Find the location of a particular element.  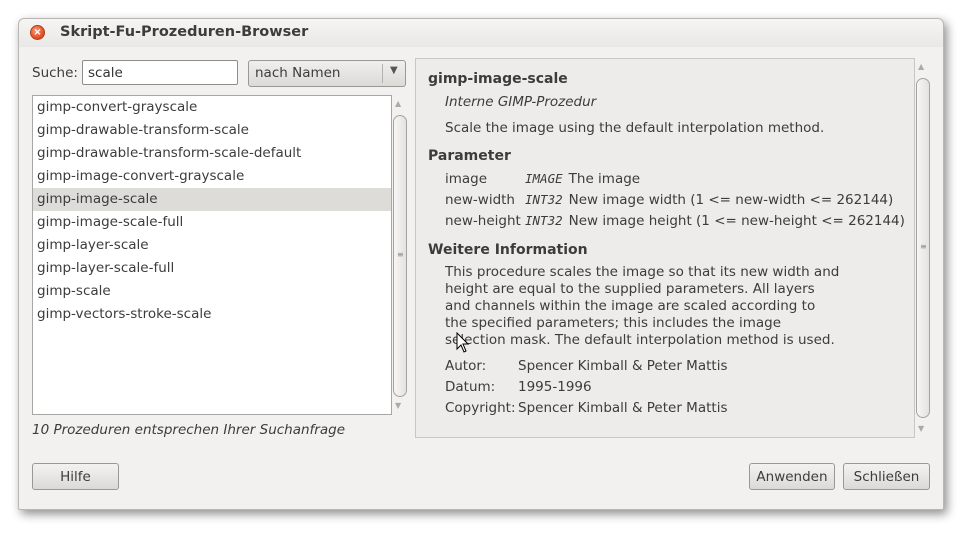

procedure-list-scrollbar: ▲ ≡ ▼ is located at coordinates (400, 256).